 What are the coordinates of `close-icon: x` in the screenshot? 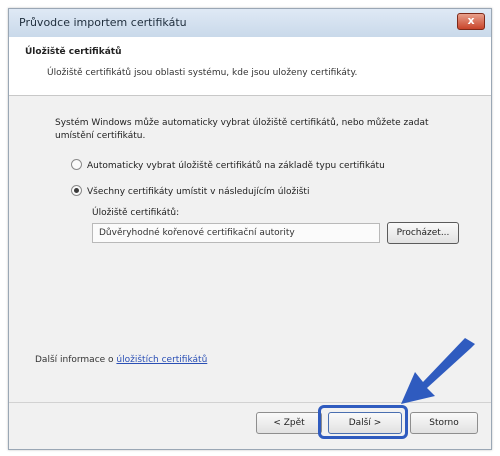 It's located at (471, 20).